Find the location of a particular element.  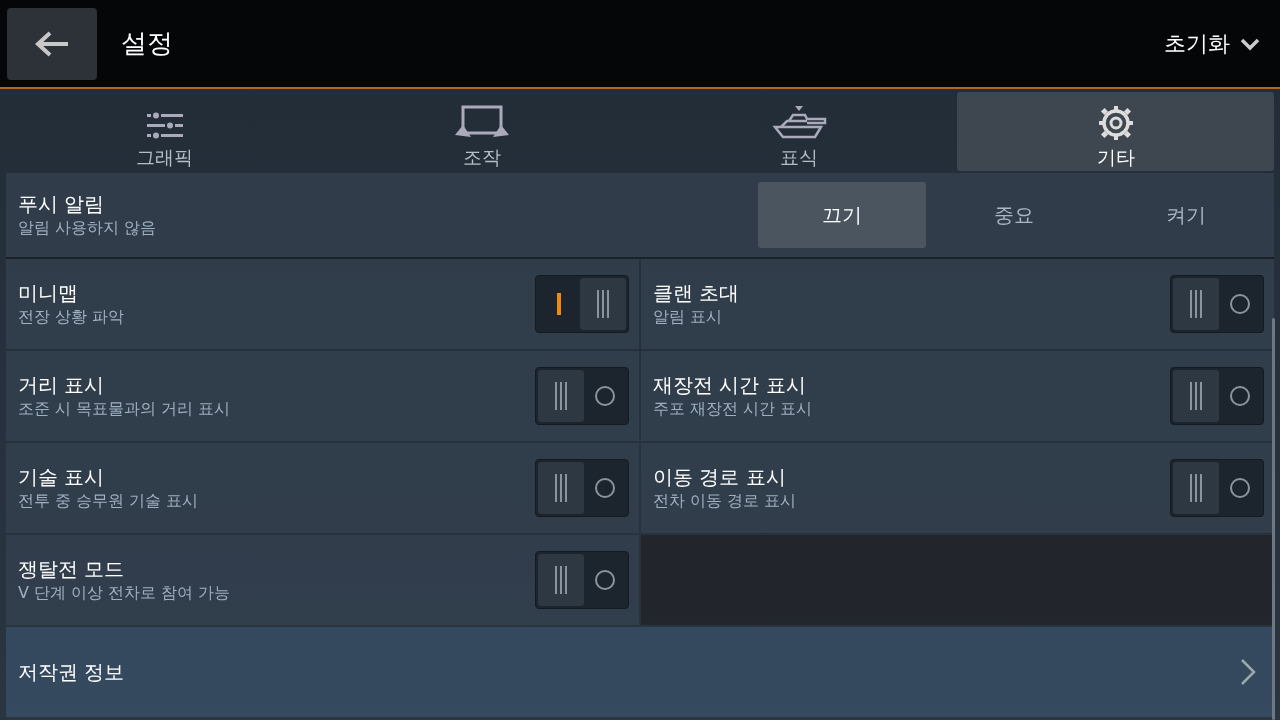

setting-subtitle: 알림 표시 is located at coordinates (688, 317).